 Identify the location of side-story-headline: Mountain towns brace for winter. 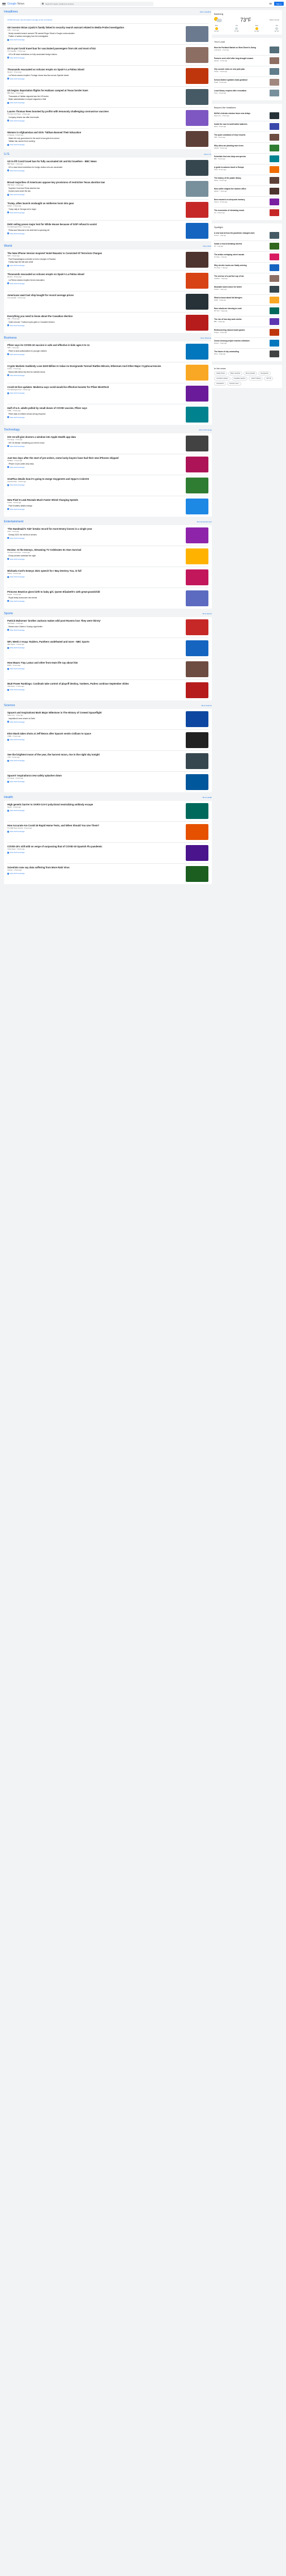
(241, 287).